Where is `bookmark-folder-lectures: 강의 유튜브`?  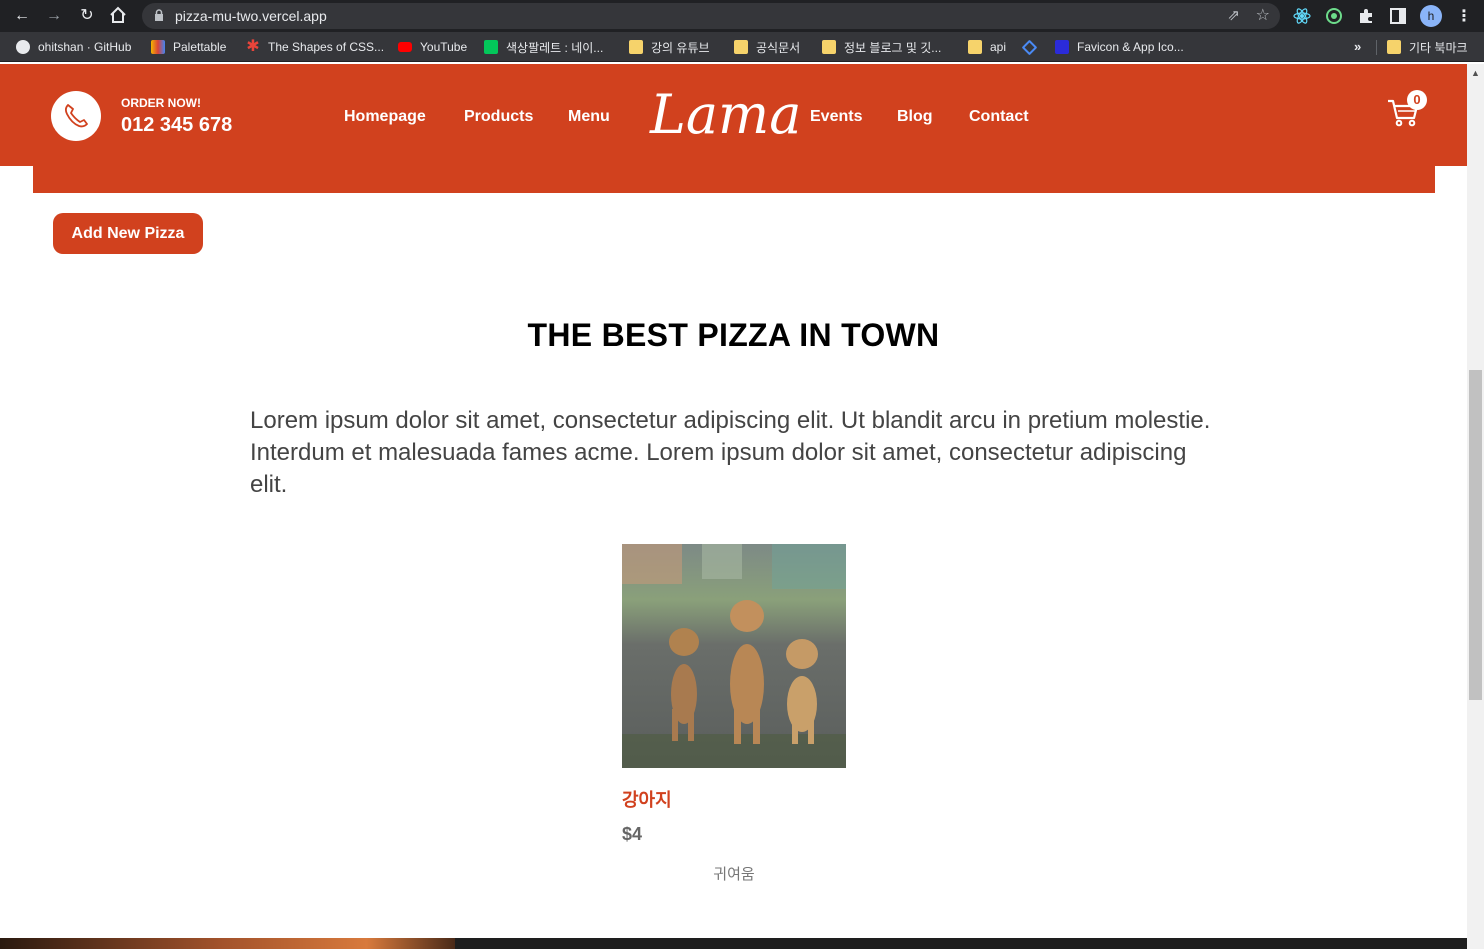 bookmark-folder-lectures: 강의 유튜브 is located at coordinates (669, 47).